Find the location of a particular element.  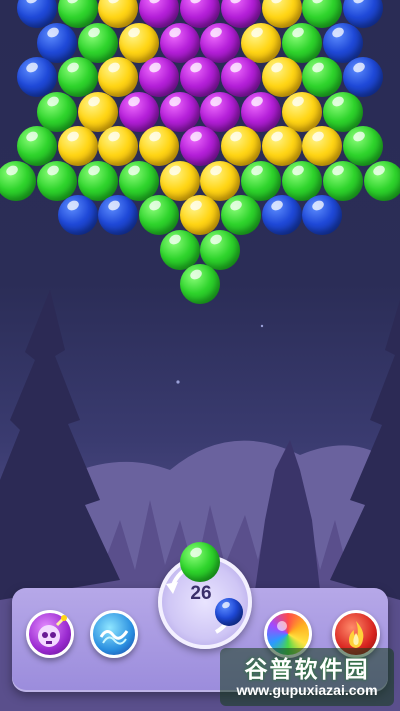

lightning-powerup-button is located at coordinates (114, 634).